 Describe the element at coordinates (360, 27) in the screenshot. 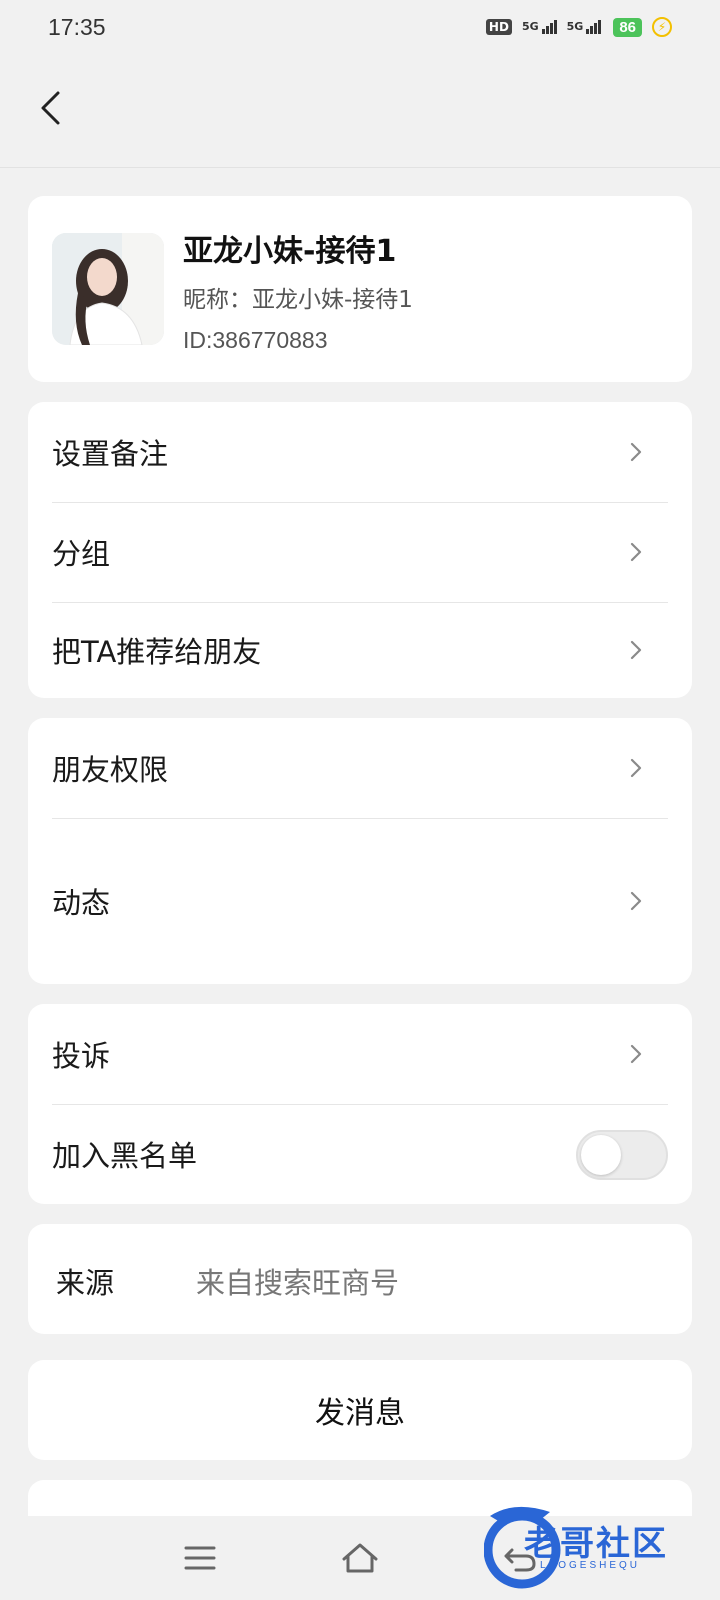

I see `status-bar: 17:35 HD 5G 5G 86 ⚡` at that location.